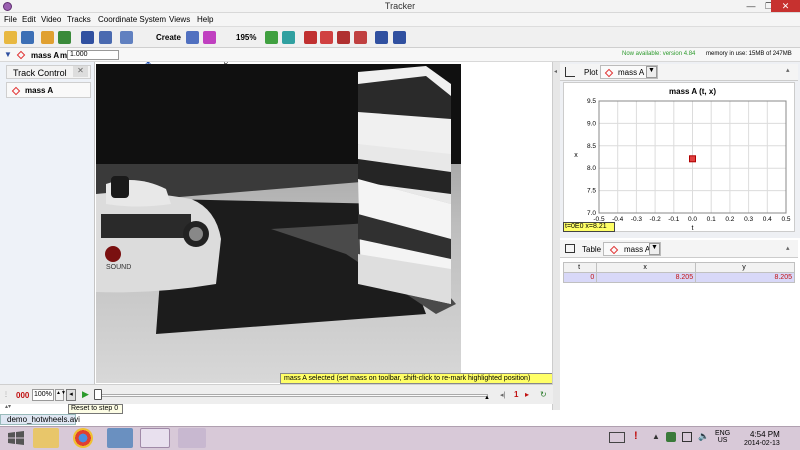  I want to click on collapse-arrows-icon: ▴▾, so click(8, 406).